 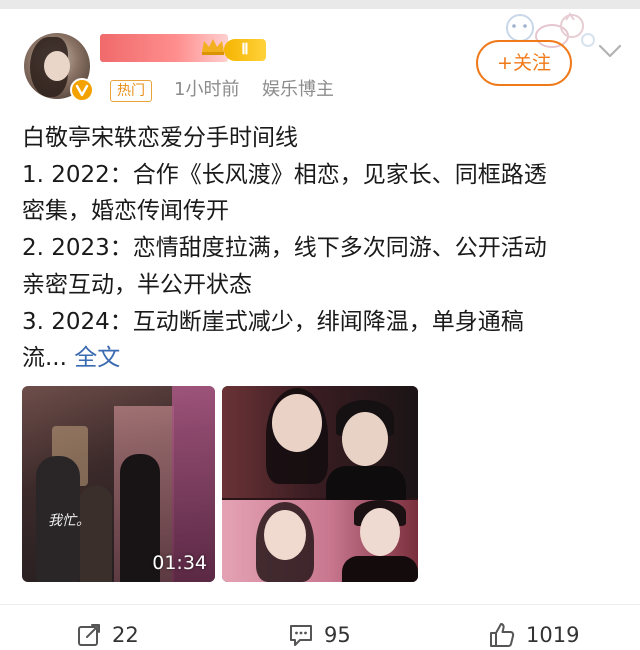 I want to click on video-caption: 我忙。, so click(x=69, y=521).